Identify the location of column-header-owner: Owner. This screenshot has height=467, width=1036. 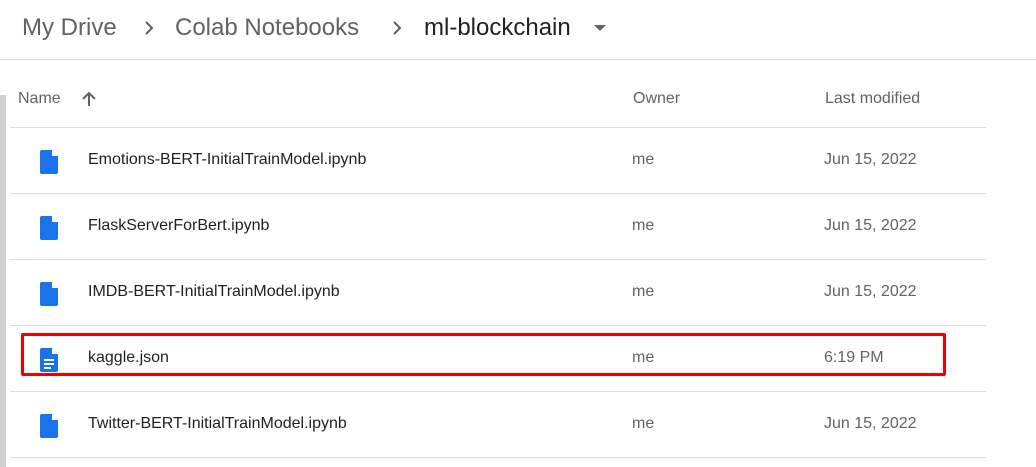
(657, 98).